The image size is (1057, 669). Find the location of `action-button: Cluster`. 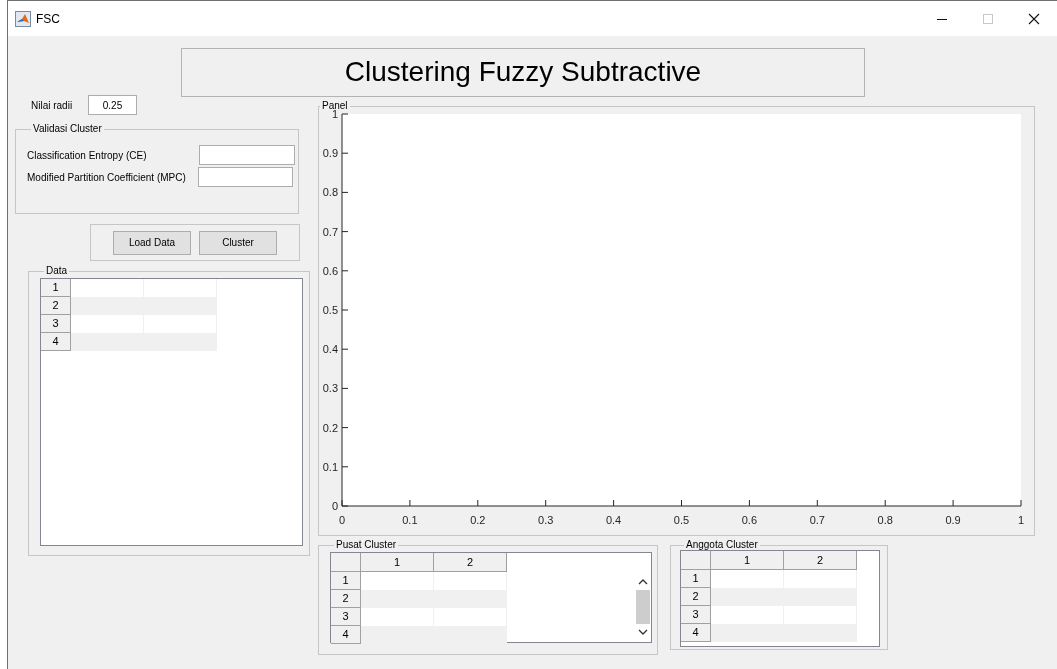

action-button: Cluster is located at coordinates (238, 242).